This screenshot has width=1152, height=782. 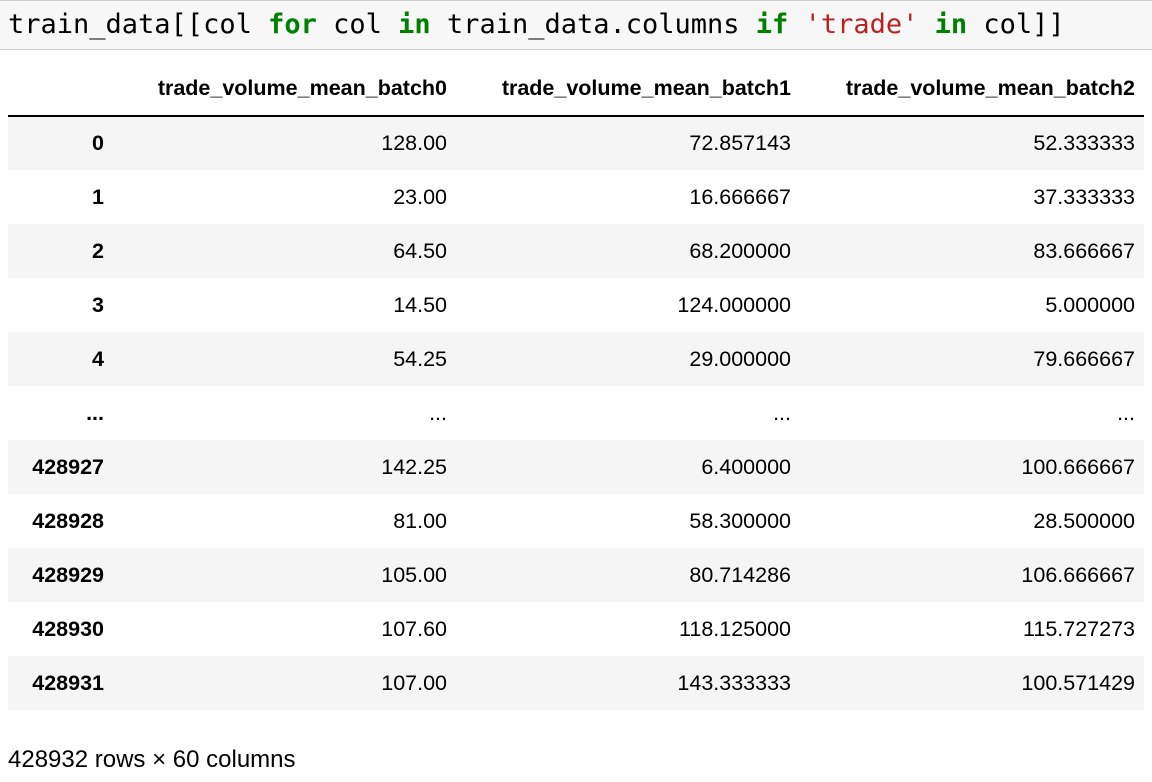 What do you see at coordinates (1084, 143) in the screenshot?
I see `table-cell: 52.333333` at bounding box center [1084, 143].